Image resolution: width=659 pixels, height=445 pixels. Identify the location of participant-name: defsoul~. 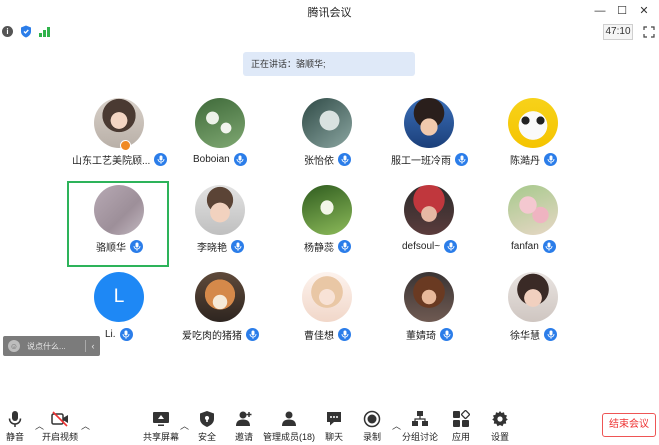
(421, 246).